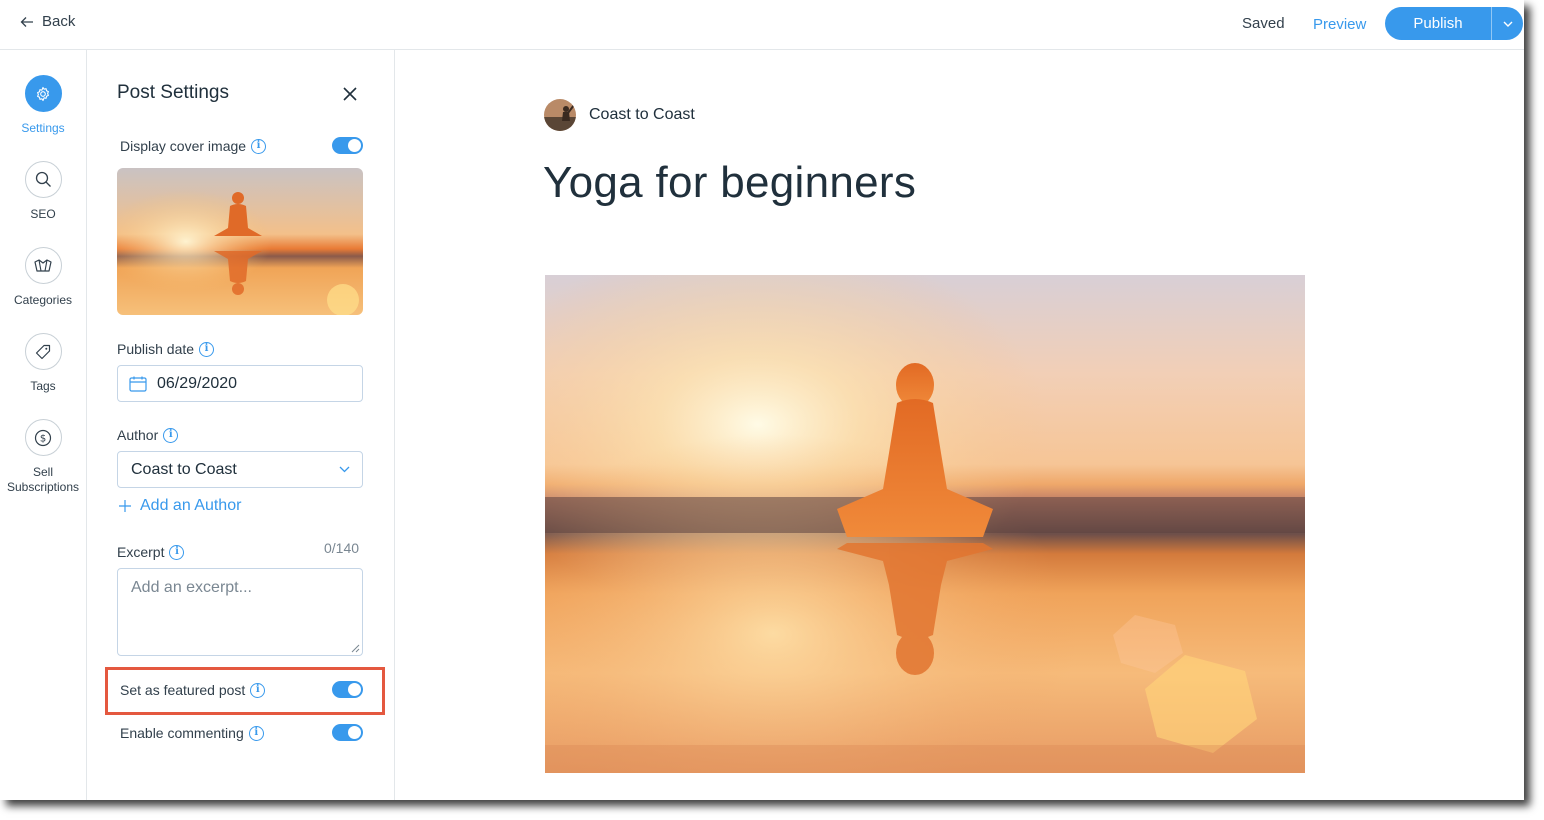 The image size is (1544, 820). I want to click on avatar, so click(560, 115).